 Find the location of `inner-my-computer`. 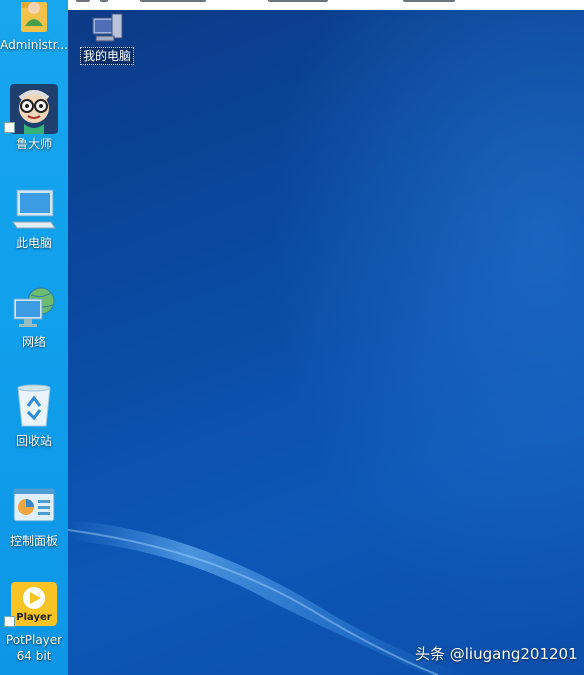

inner-my-computer is located at coordinates (107, 30).